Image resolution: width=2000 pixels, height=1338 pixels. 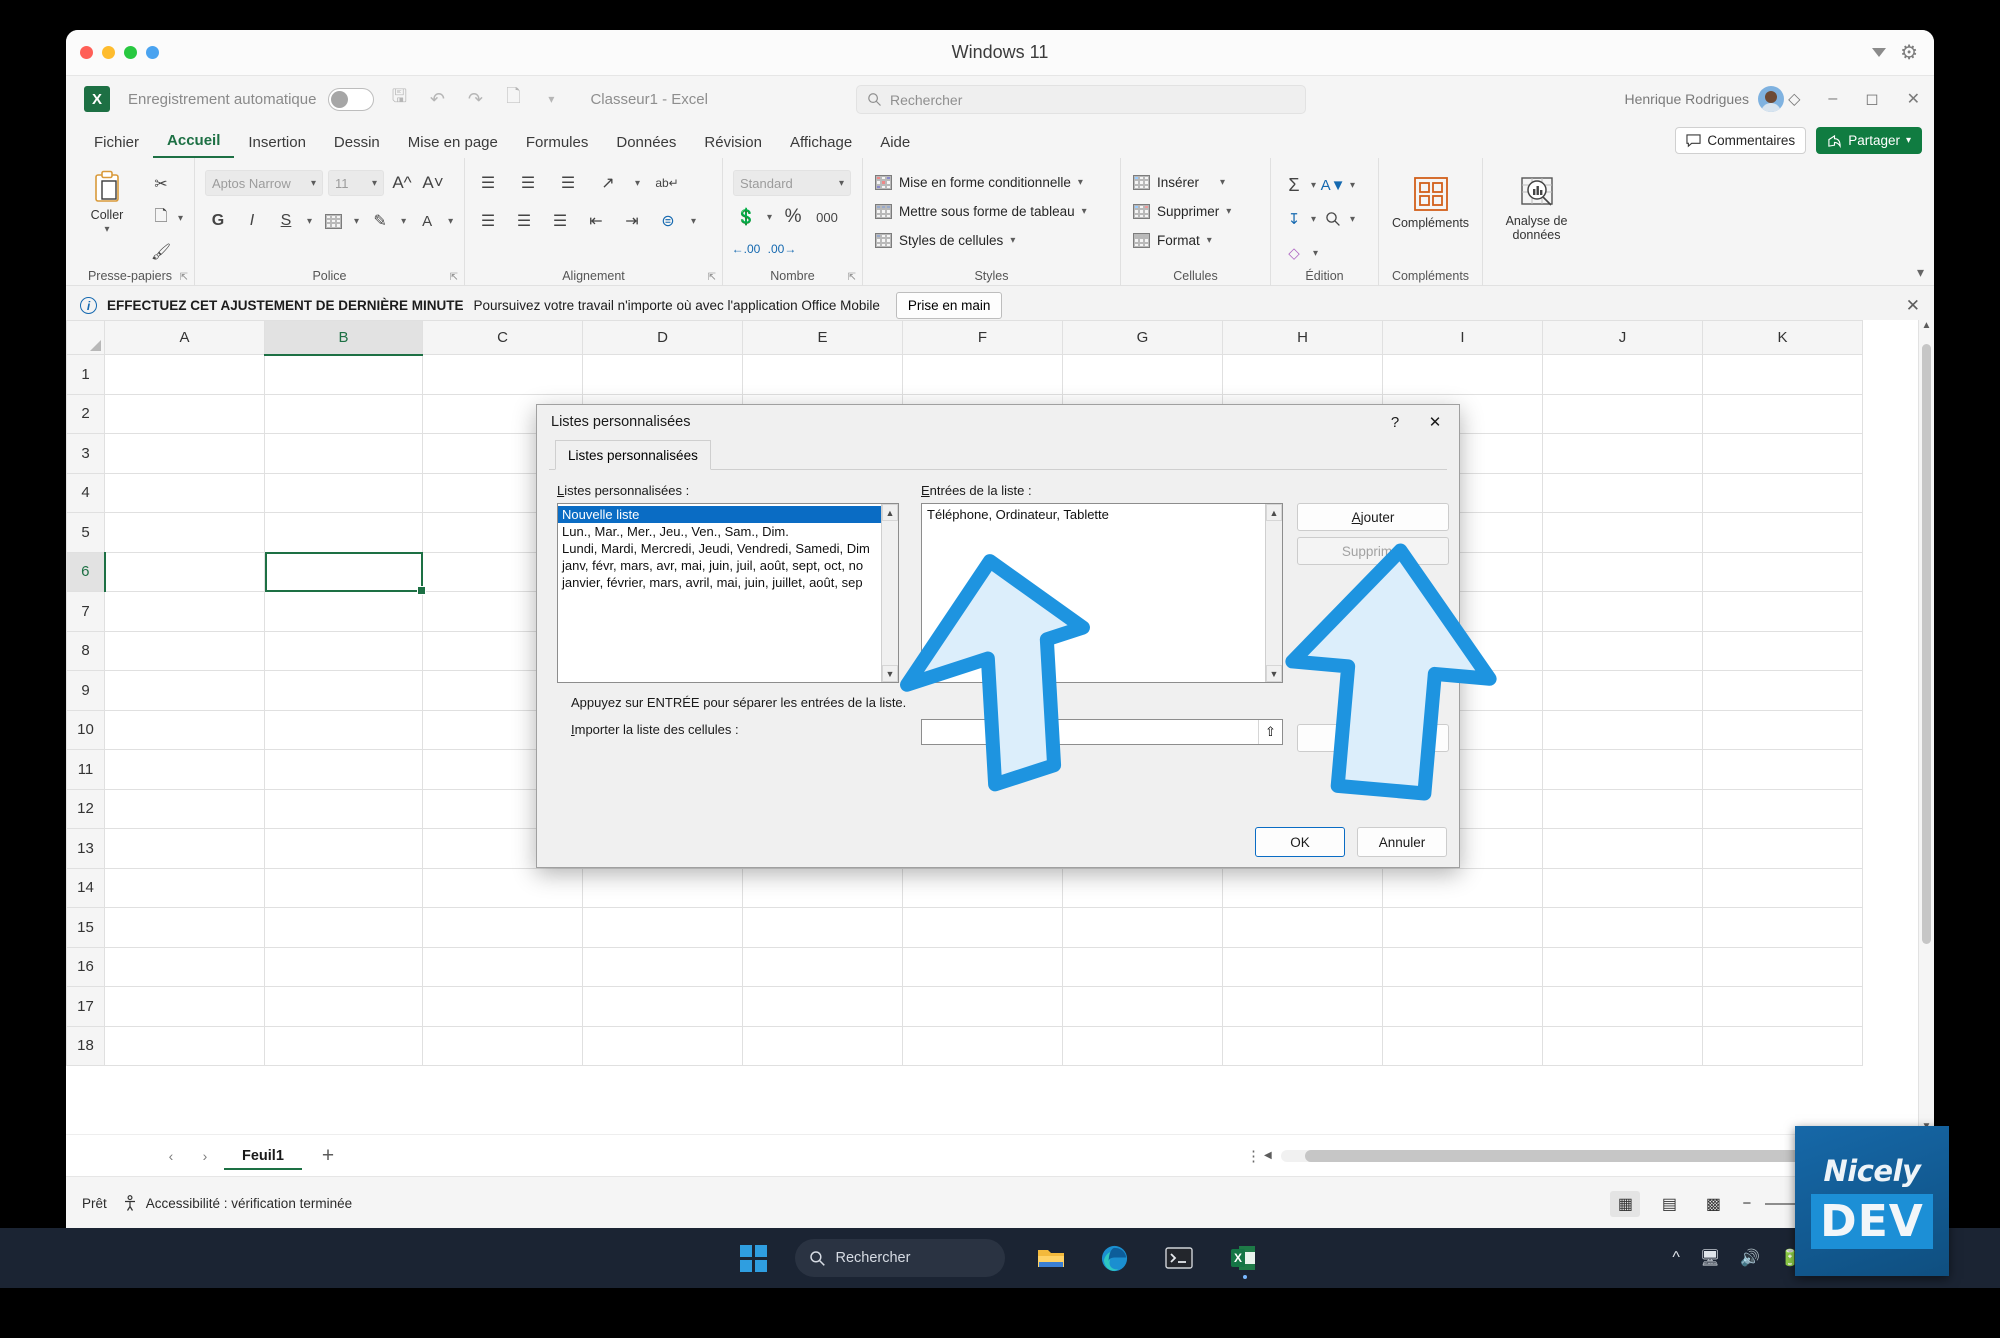 I want to click on cell-G18, so click(x=1142, y=1045).